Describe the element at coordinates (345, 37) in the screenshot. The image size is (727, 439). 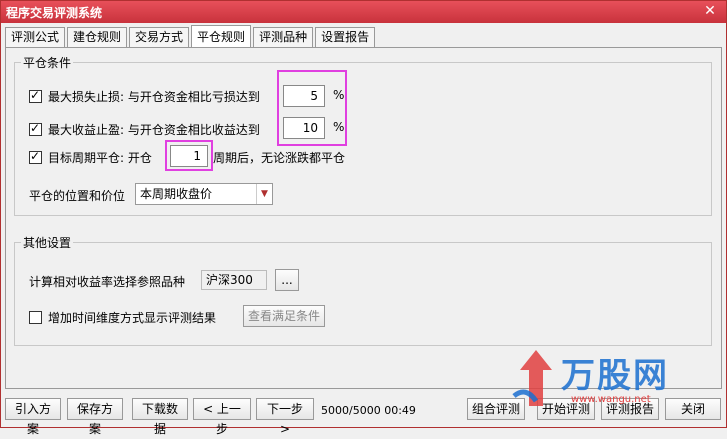
I see `tab-report-settings: 设置报告` at that location.